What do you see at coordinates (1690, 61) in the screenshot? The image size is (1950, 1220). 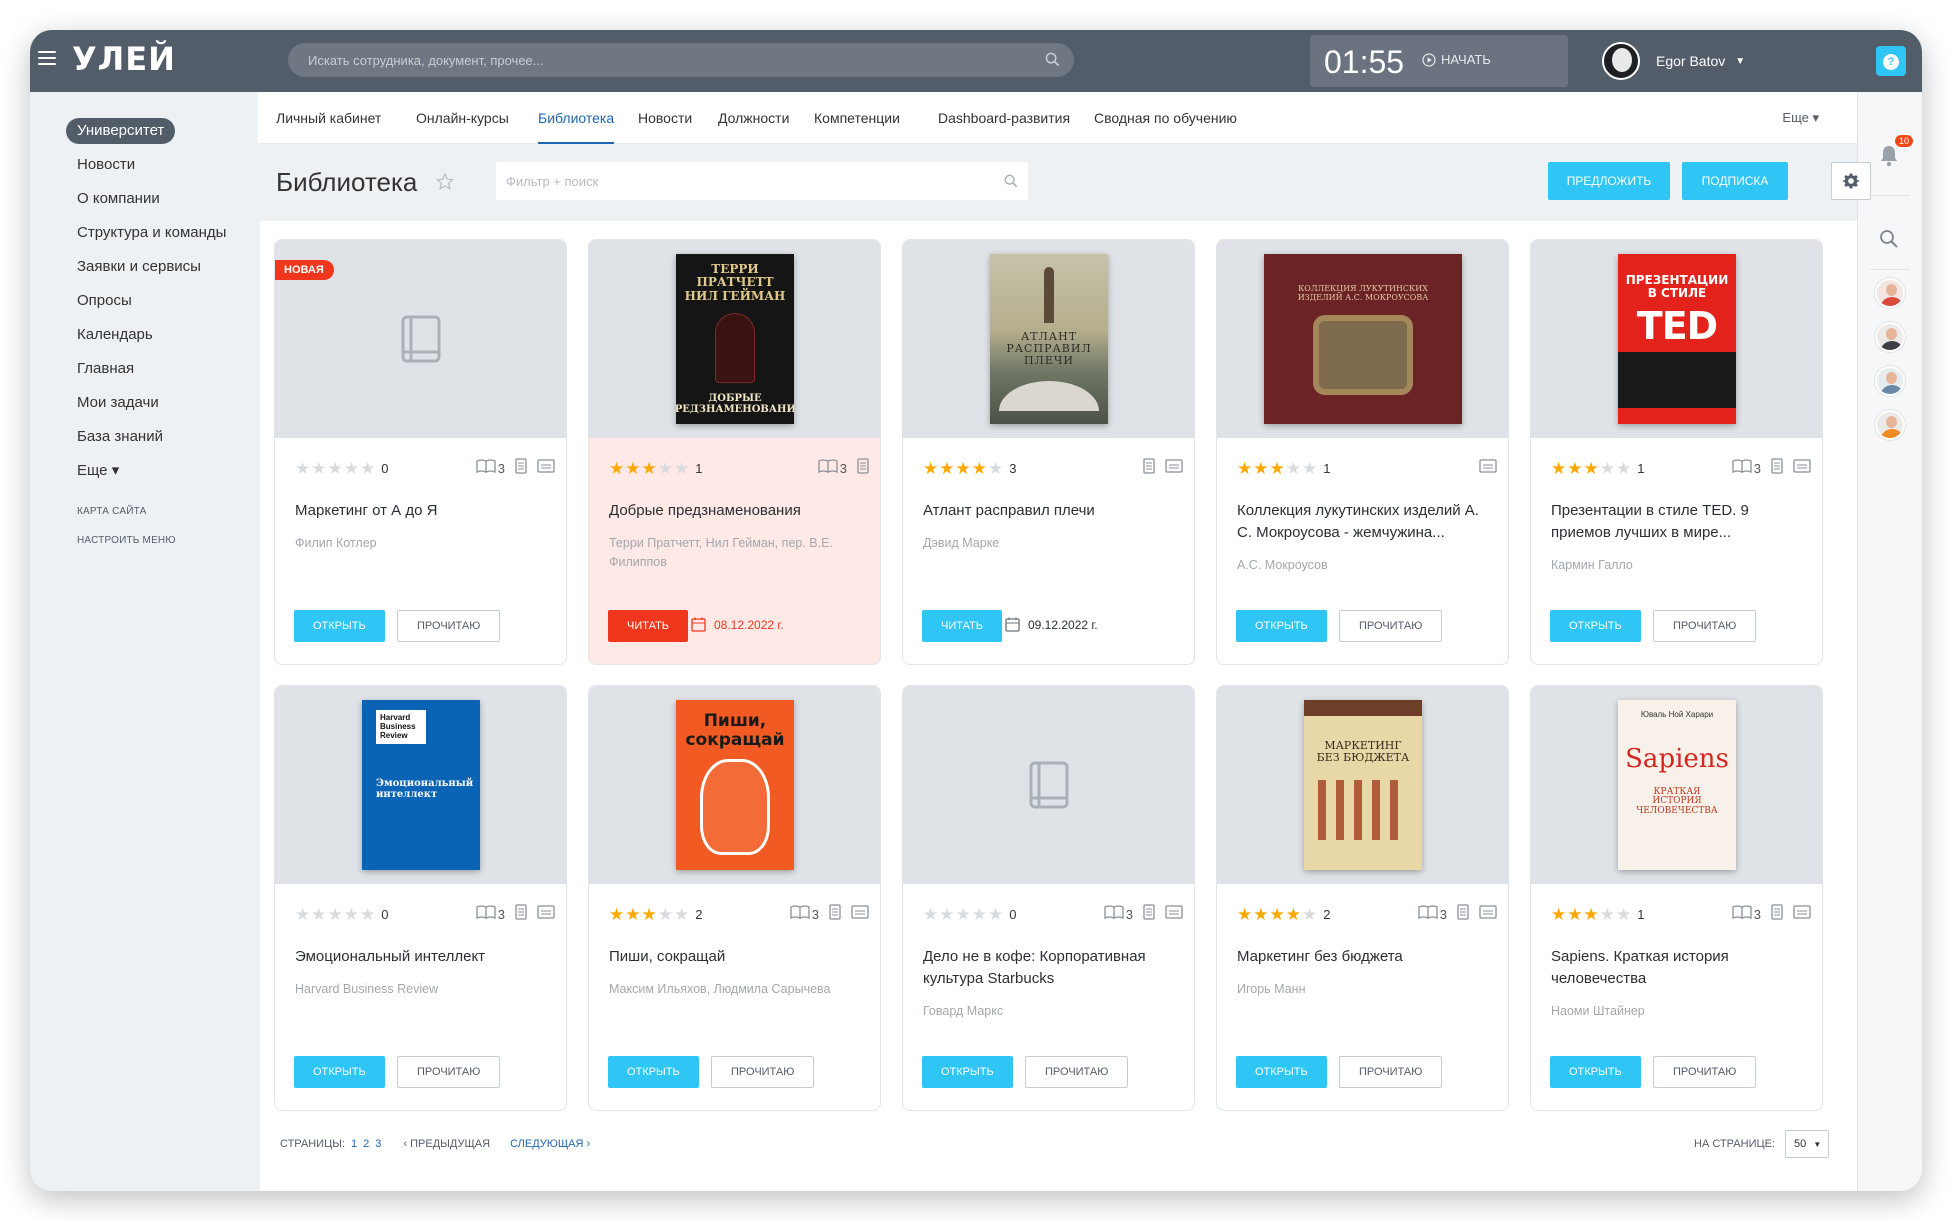 I see `user-name: Egor Batov` at bounding box center [1690, 61].